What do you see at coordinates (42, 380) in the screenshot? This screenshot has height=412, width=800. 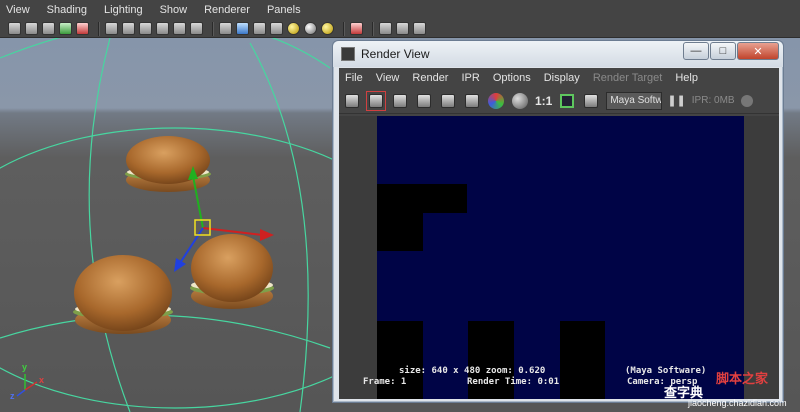 I see `axis-x-label: x` at bounding box center [42, 380].